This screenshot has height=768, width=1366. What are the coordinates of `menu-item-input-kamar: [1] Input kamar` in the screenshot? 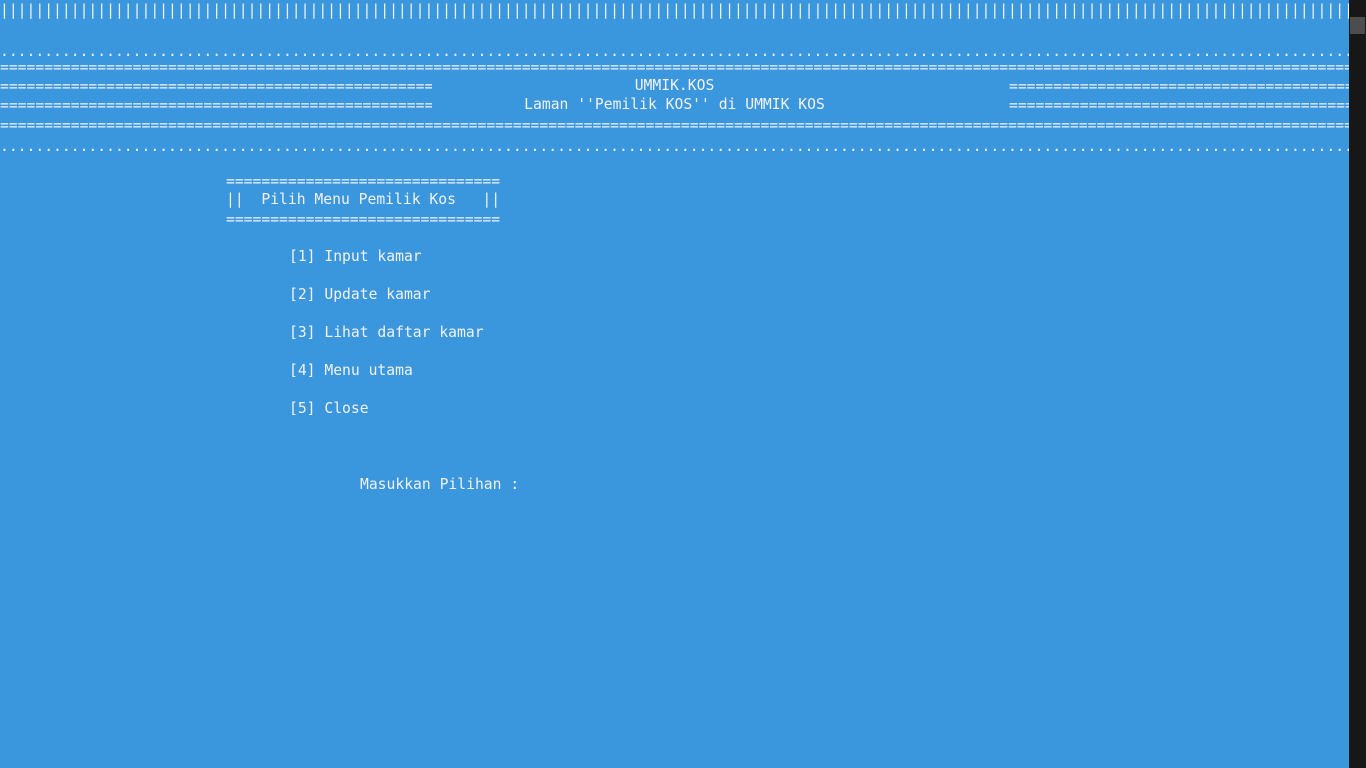 It's located at (355, 256).